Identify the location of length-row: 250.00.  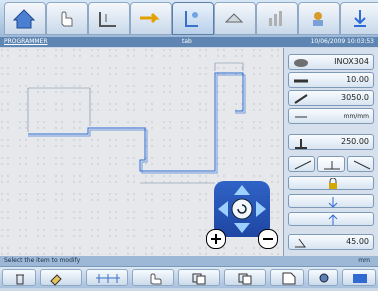
(331, 142).